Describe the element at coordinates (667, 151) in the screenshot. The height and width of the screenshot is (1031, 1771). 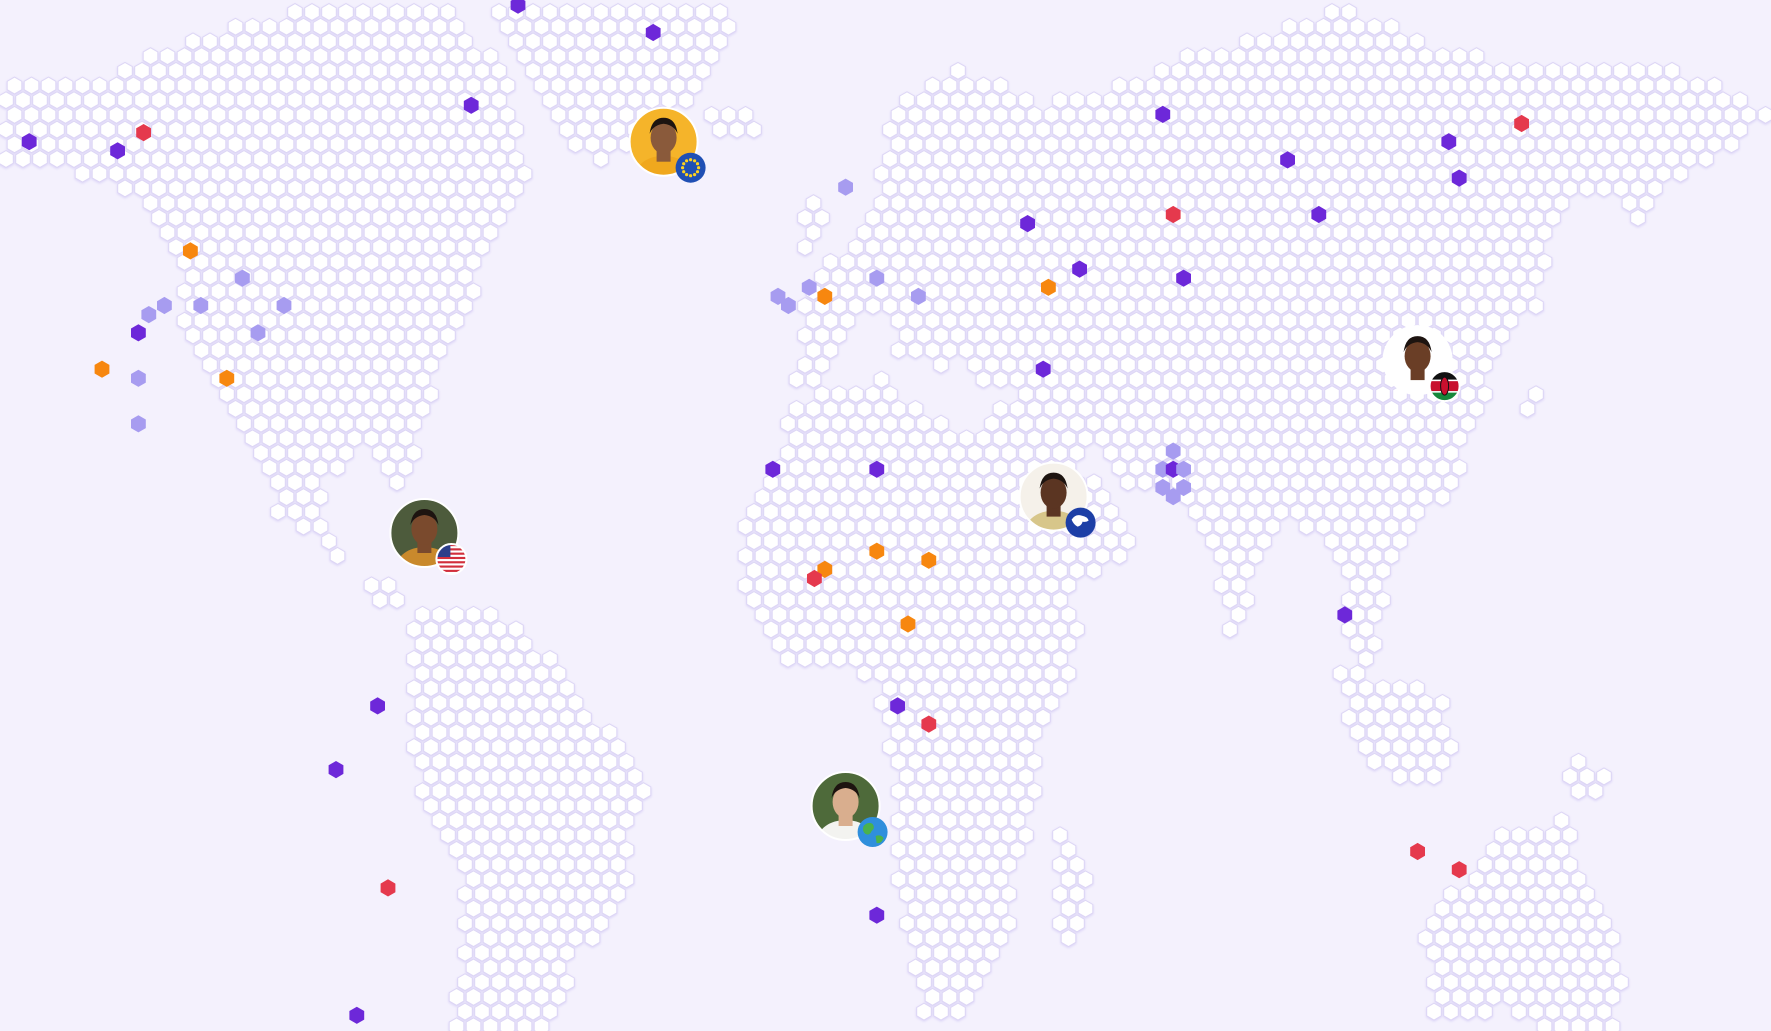
I see `avatar-eu-person` at that location.